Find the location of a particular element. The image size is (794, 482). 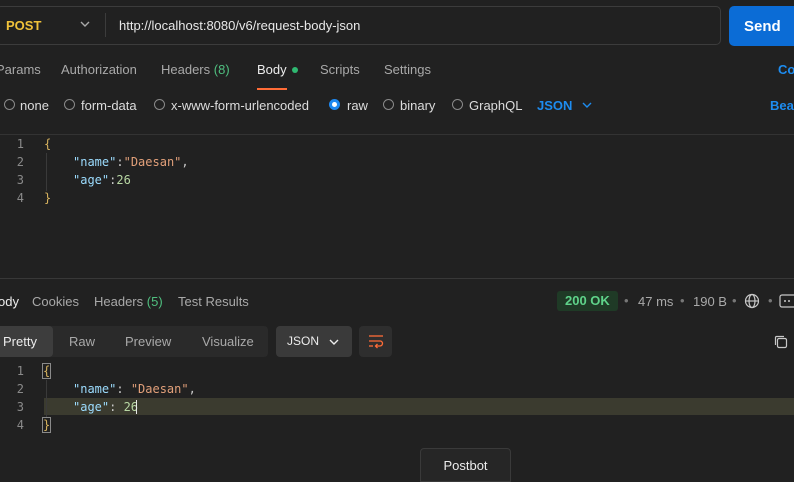

save-response-icon is located at coordinates (786, 301).